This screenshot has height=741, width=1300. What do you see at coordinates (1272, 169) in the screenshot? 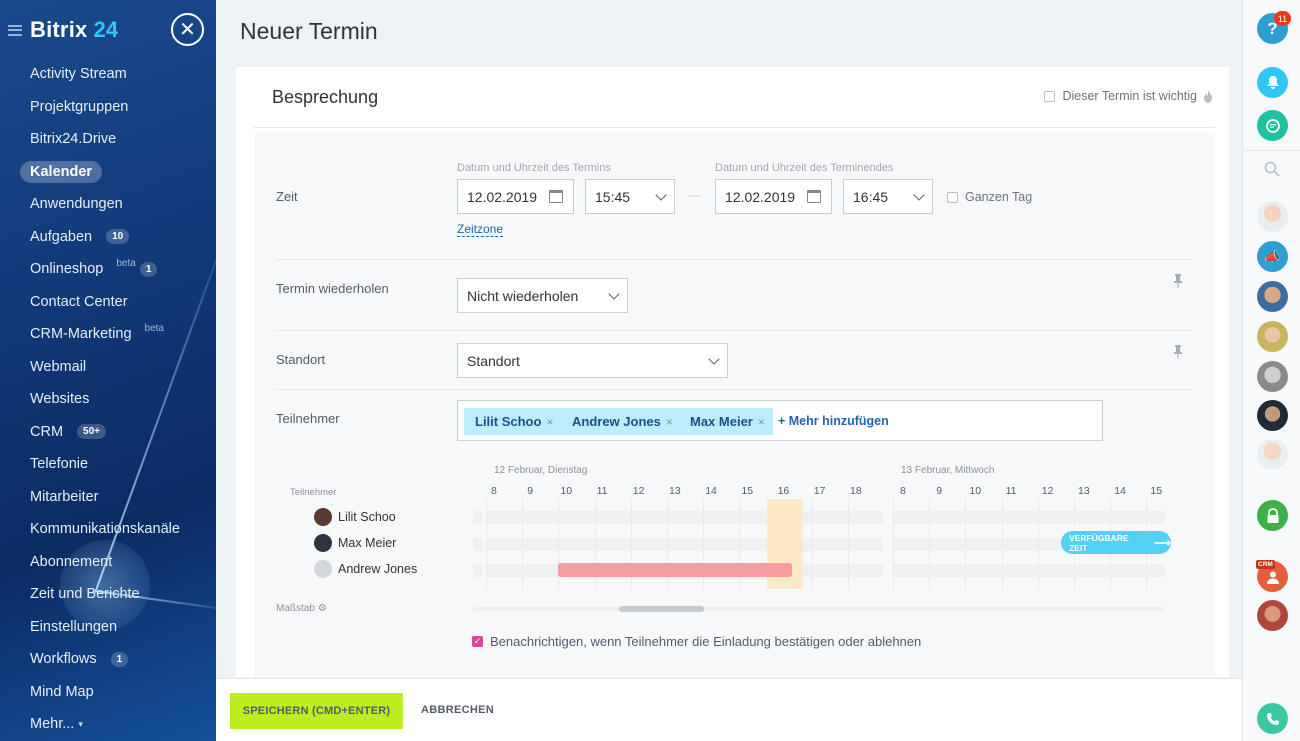
I see `search-icon` at bounding box center [1272, 169].